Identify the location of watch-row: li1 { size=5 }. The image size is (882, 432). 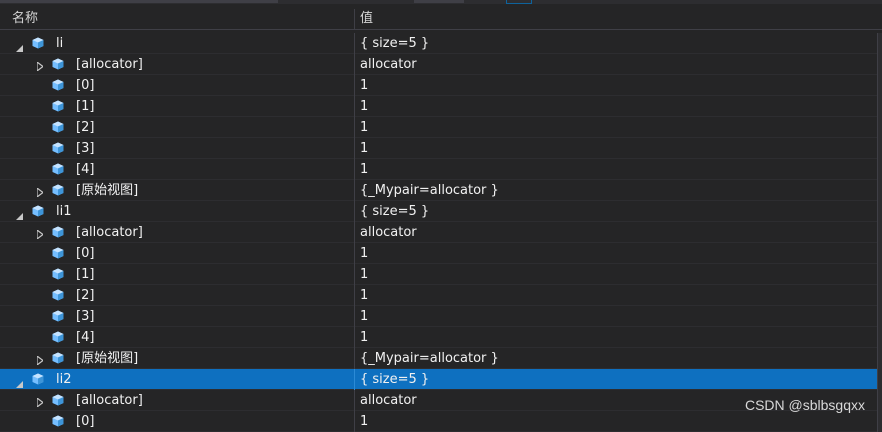
(441, 211).